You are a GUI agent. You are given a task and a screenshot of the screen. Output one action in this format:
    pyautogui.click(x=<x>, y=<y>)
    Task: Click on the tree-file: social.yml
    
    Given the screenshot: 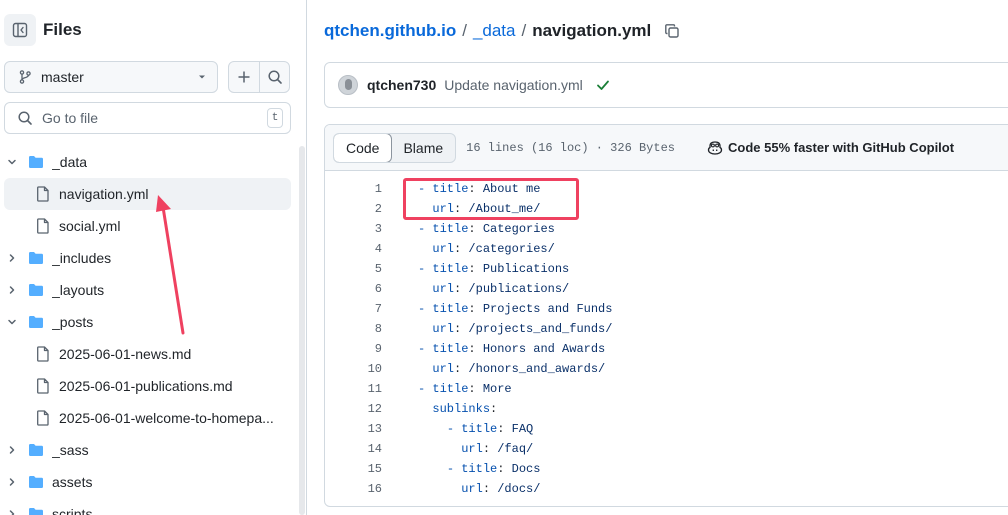 What is the action you would take?
    pyautogui.click(x=150, y=226)
    